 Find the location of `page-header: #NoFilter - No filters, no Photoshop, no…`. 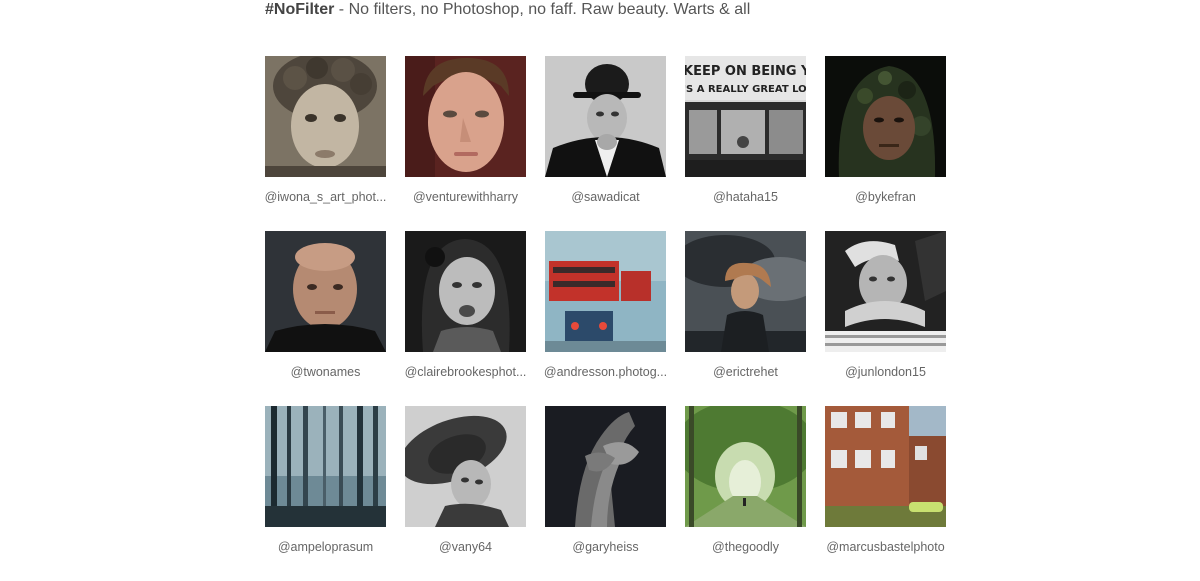

page-header: #NoFilter - No filters, no Photoshop, no… is located at coordinates (507, 10).